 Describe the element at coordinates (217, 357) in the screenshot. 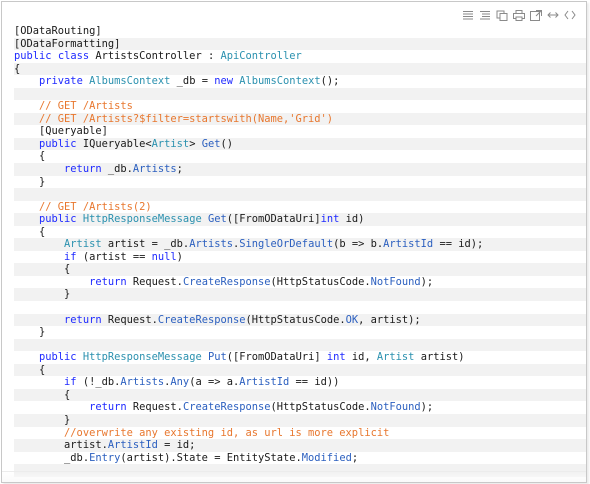

I see `code-token-method: Put` at that location.